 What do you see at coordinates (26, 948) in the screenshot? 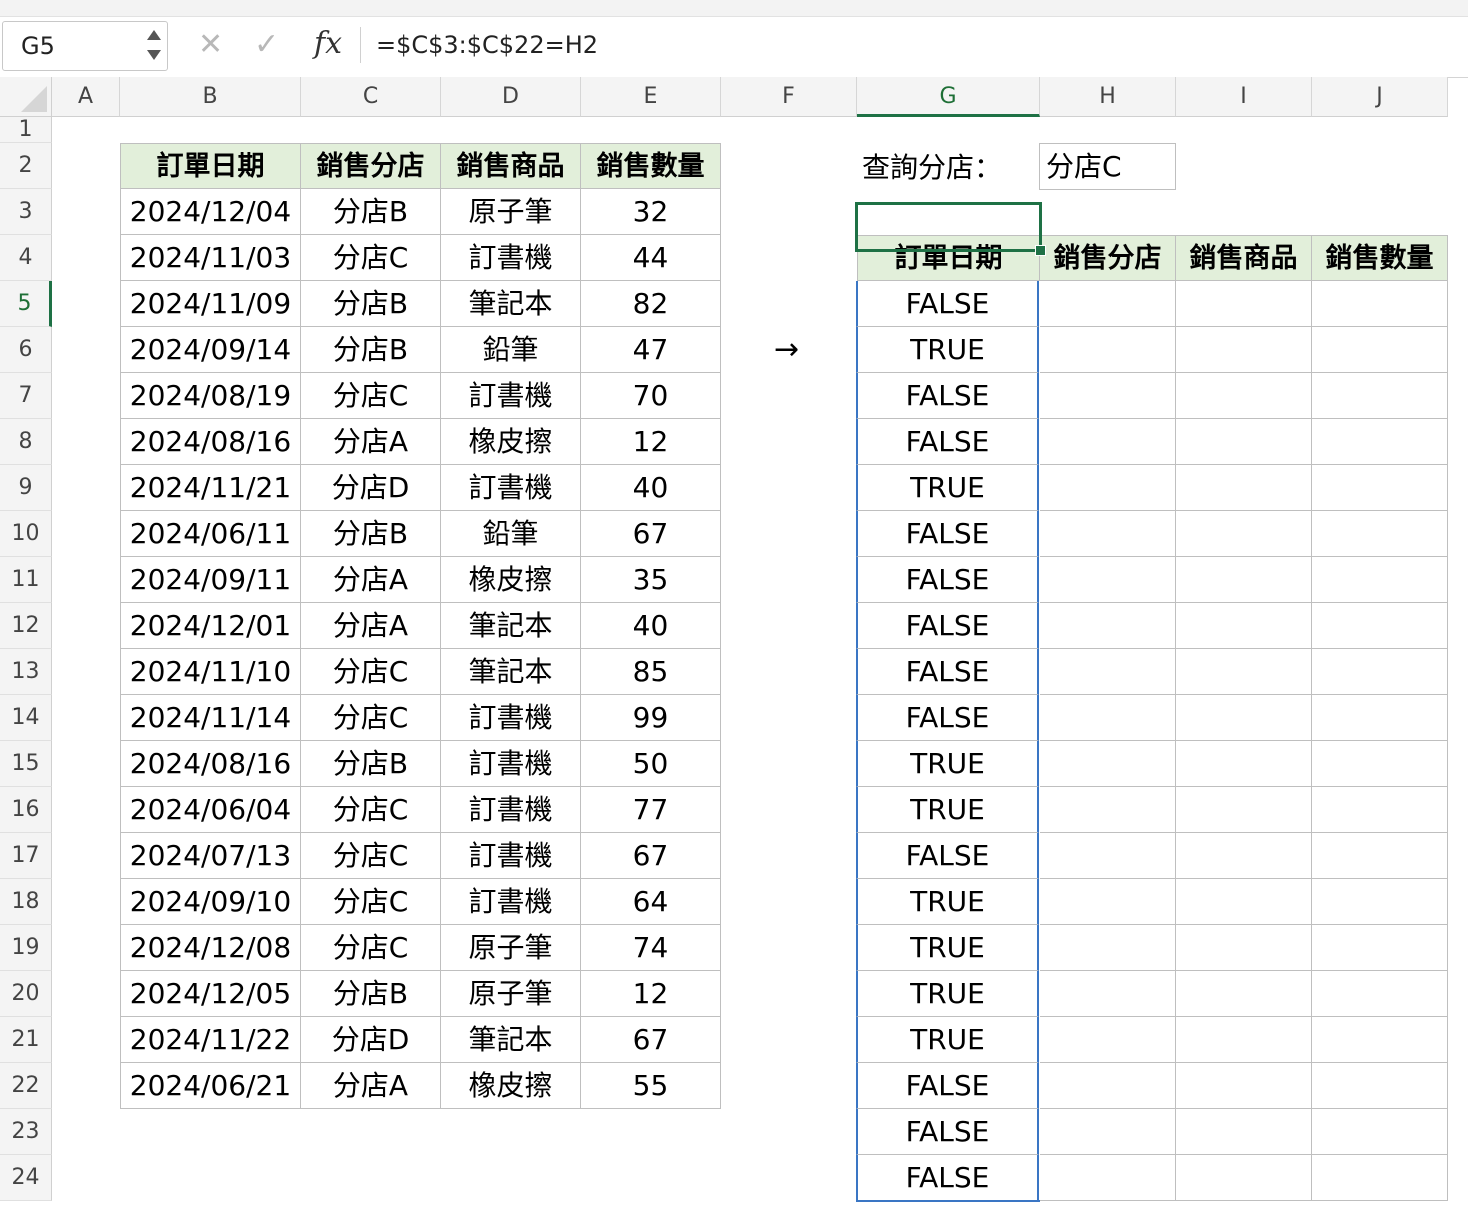
I see `row-header-19: 19` at bounding box center [26, 948].